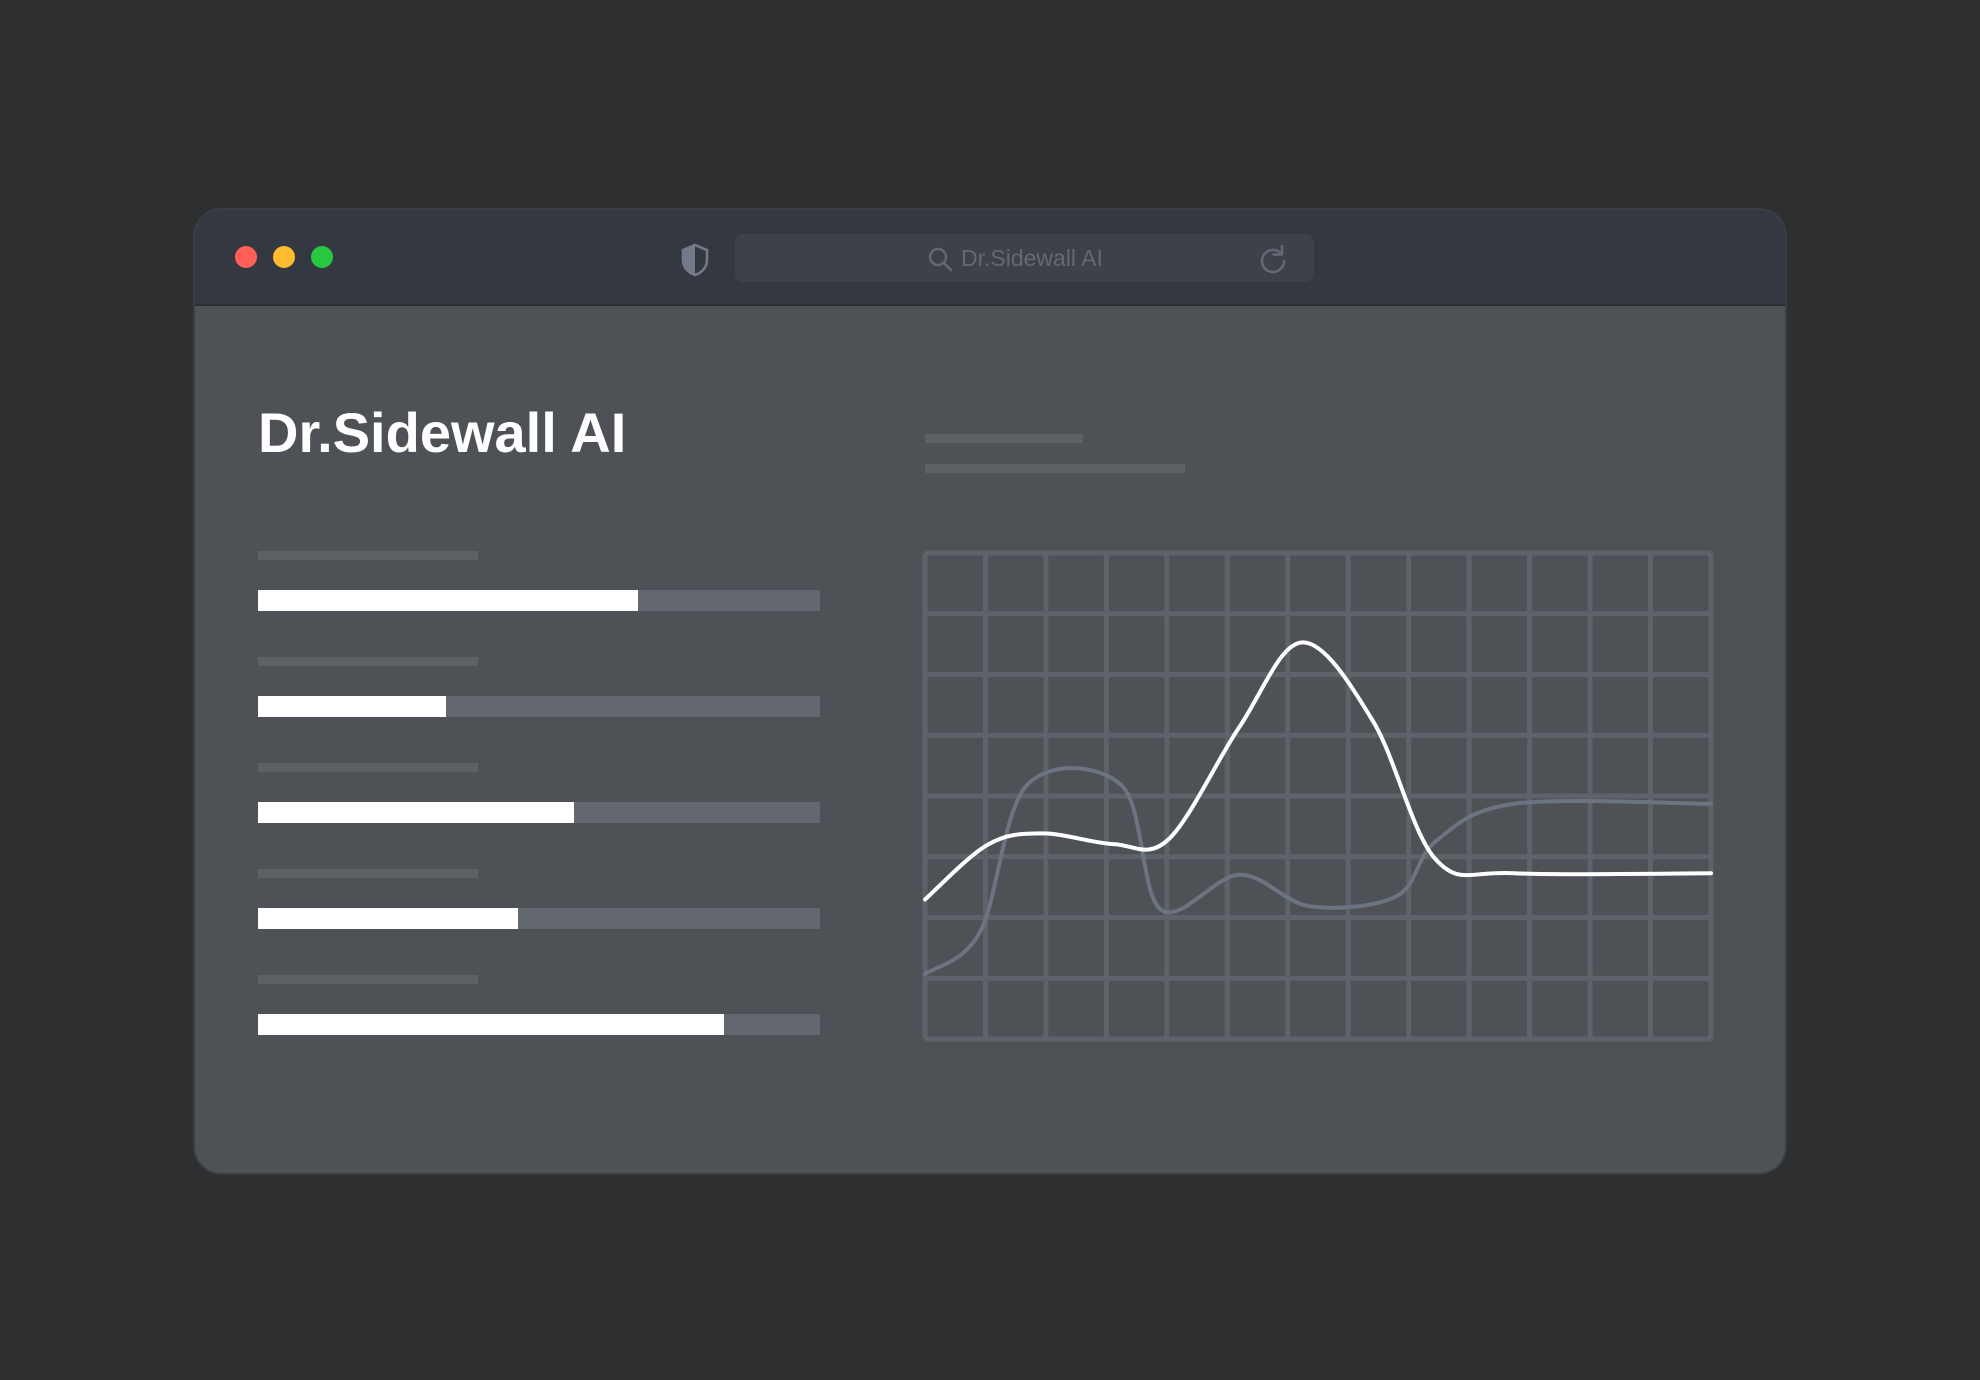  I want to click on close-window-button, so click(246, 257).